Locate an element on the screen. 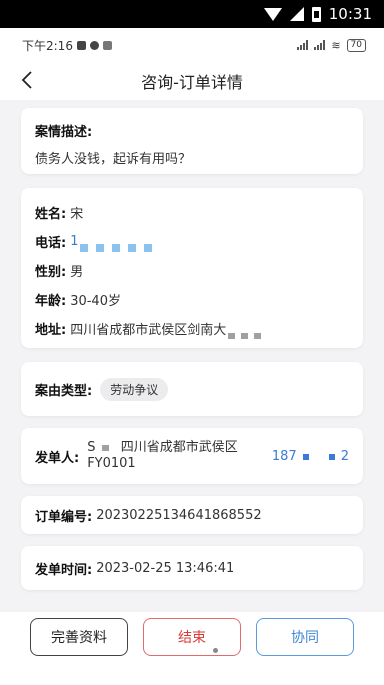  issuer-address: S 四川省成都市武侯区 FY0101 is located at coordinates (162, 456).